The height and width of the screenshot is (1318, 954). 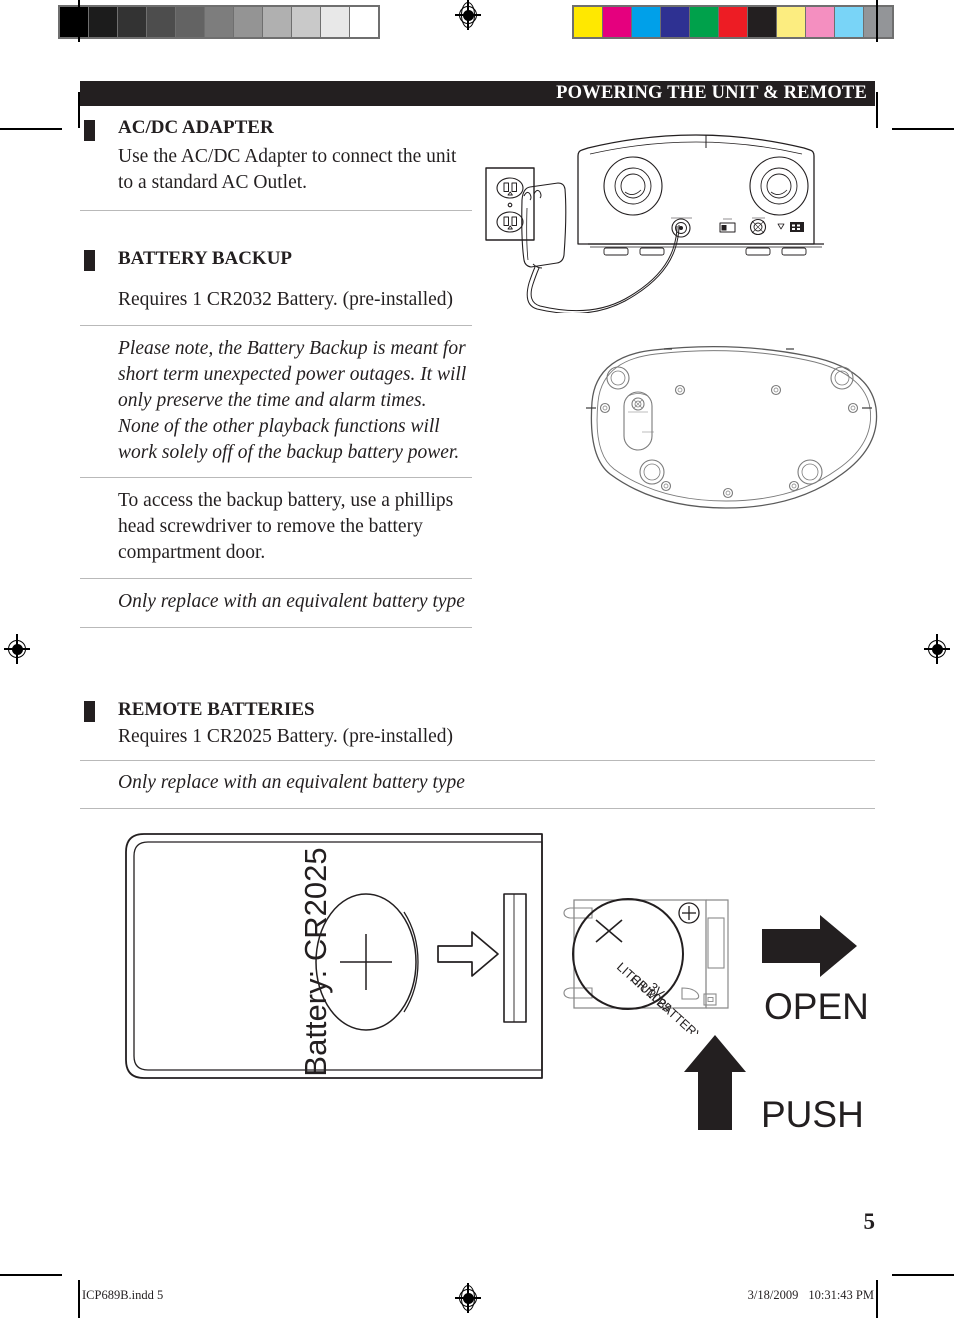 I want to click on colophon-time: 10:31:43 PM, so click(x=841, y=1295).